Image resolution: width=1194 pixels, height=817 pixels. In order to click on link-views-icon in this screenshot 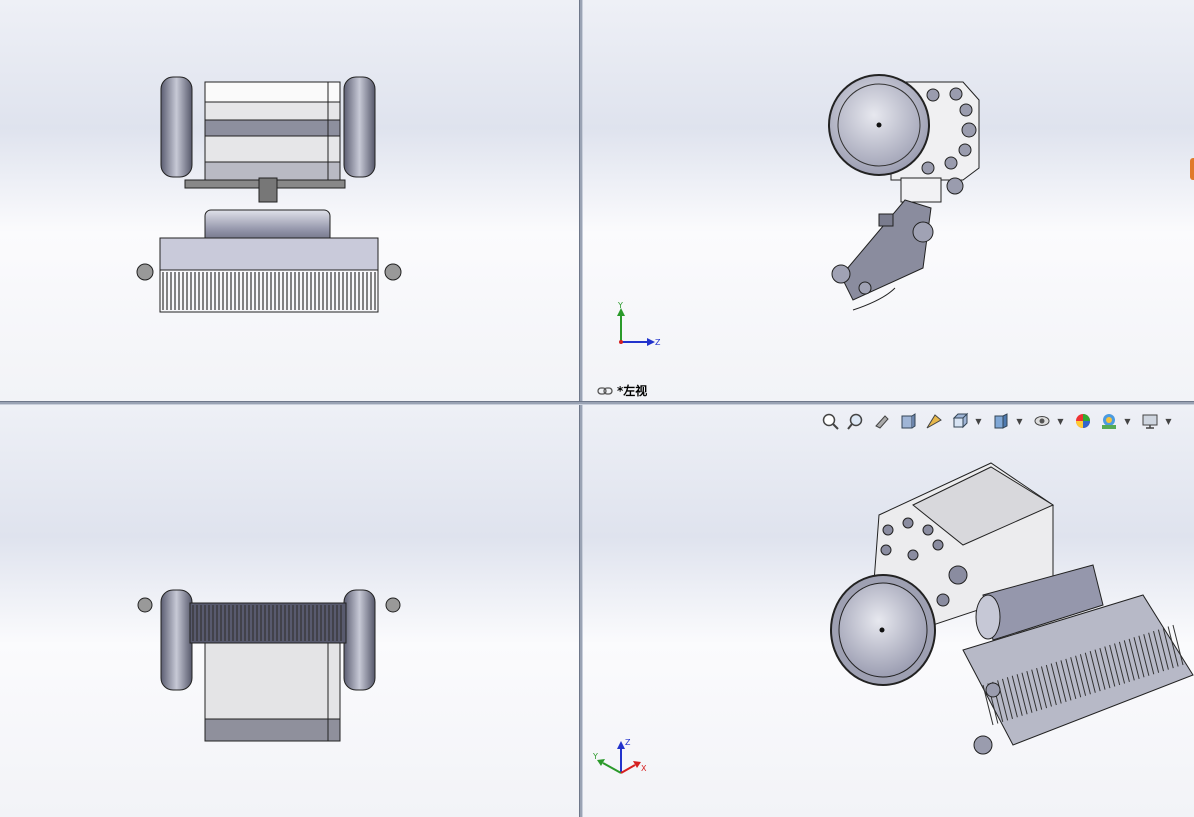, I will do `click(605, 391)`.